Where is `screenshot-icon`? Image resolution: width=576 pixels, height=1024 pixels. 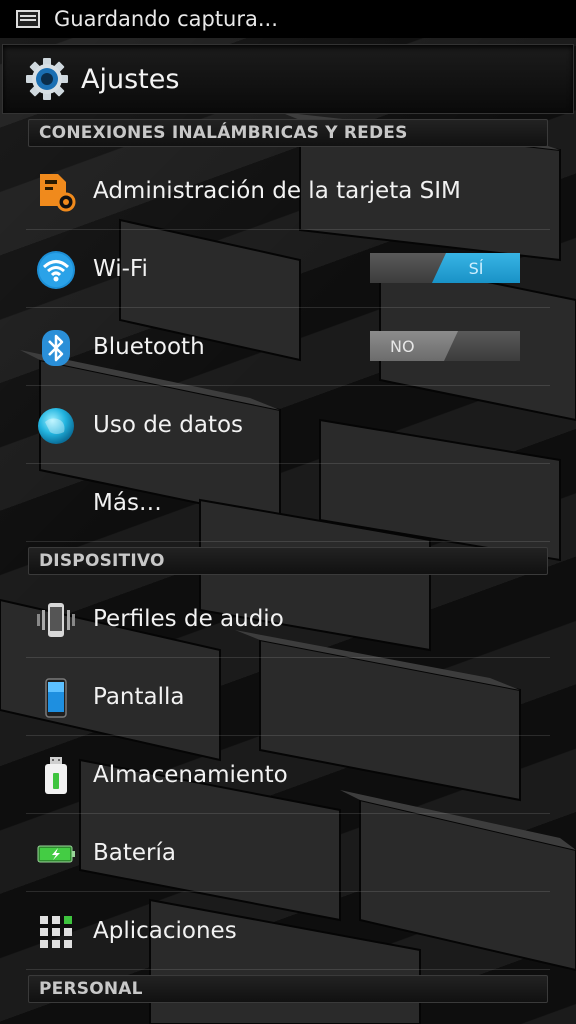
screenshot-icon is located at coordinates (28, 19).